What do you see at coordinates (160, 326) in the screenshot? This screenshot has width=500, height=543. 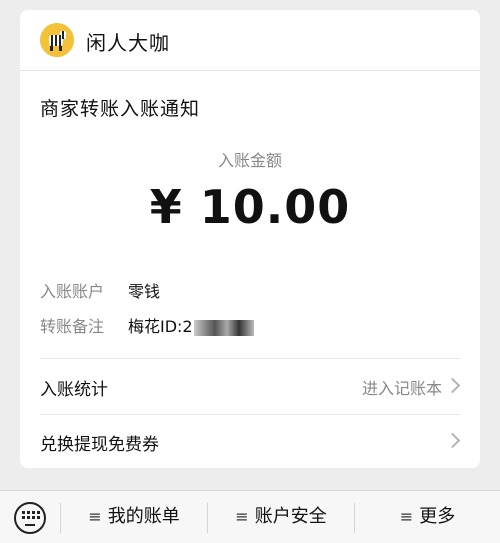 I see `remark-value: 梅花ID:2` at bounding box center [160, 326].